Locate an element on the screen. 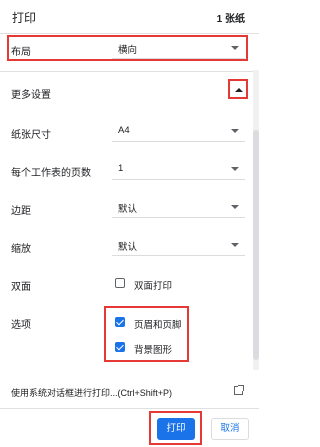  options-label: 选项 is located at coordinates (21, 325).